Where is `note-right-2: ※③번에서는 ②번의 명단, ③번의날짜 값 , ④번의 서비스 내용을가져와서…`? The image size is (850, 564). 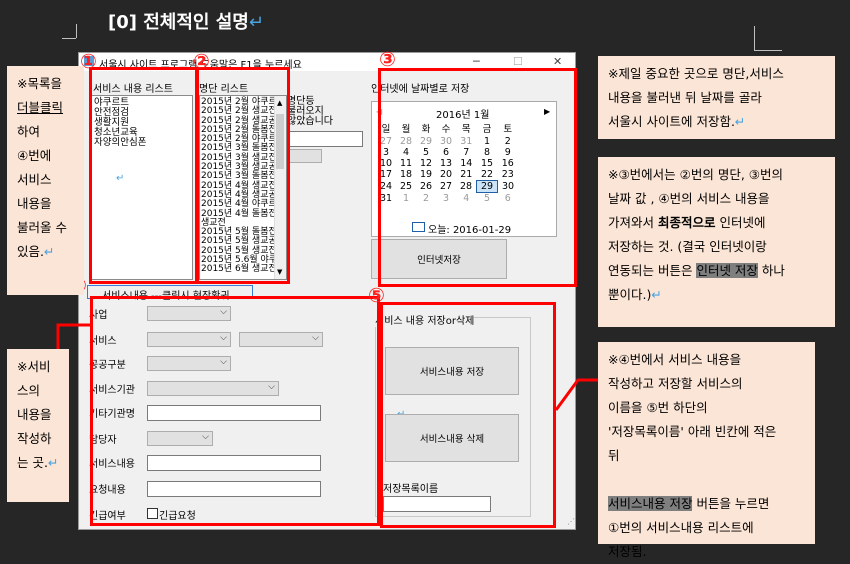 note-right-2: ※③번에서는 ②번의 명단, ③번의날짜 값 , ④번의 서비스 내용을가져와서… is located at coordinates (716, 242).